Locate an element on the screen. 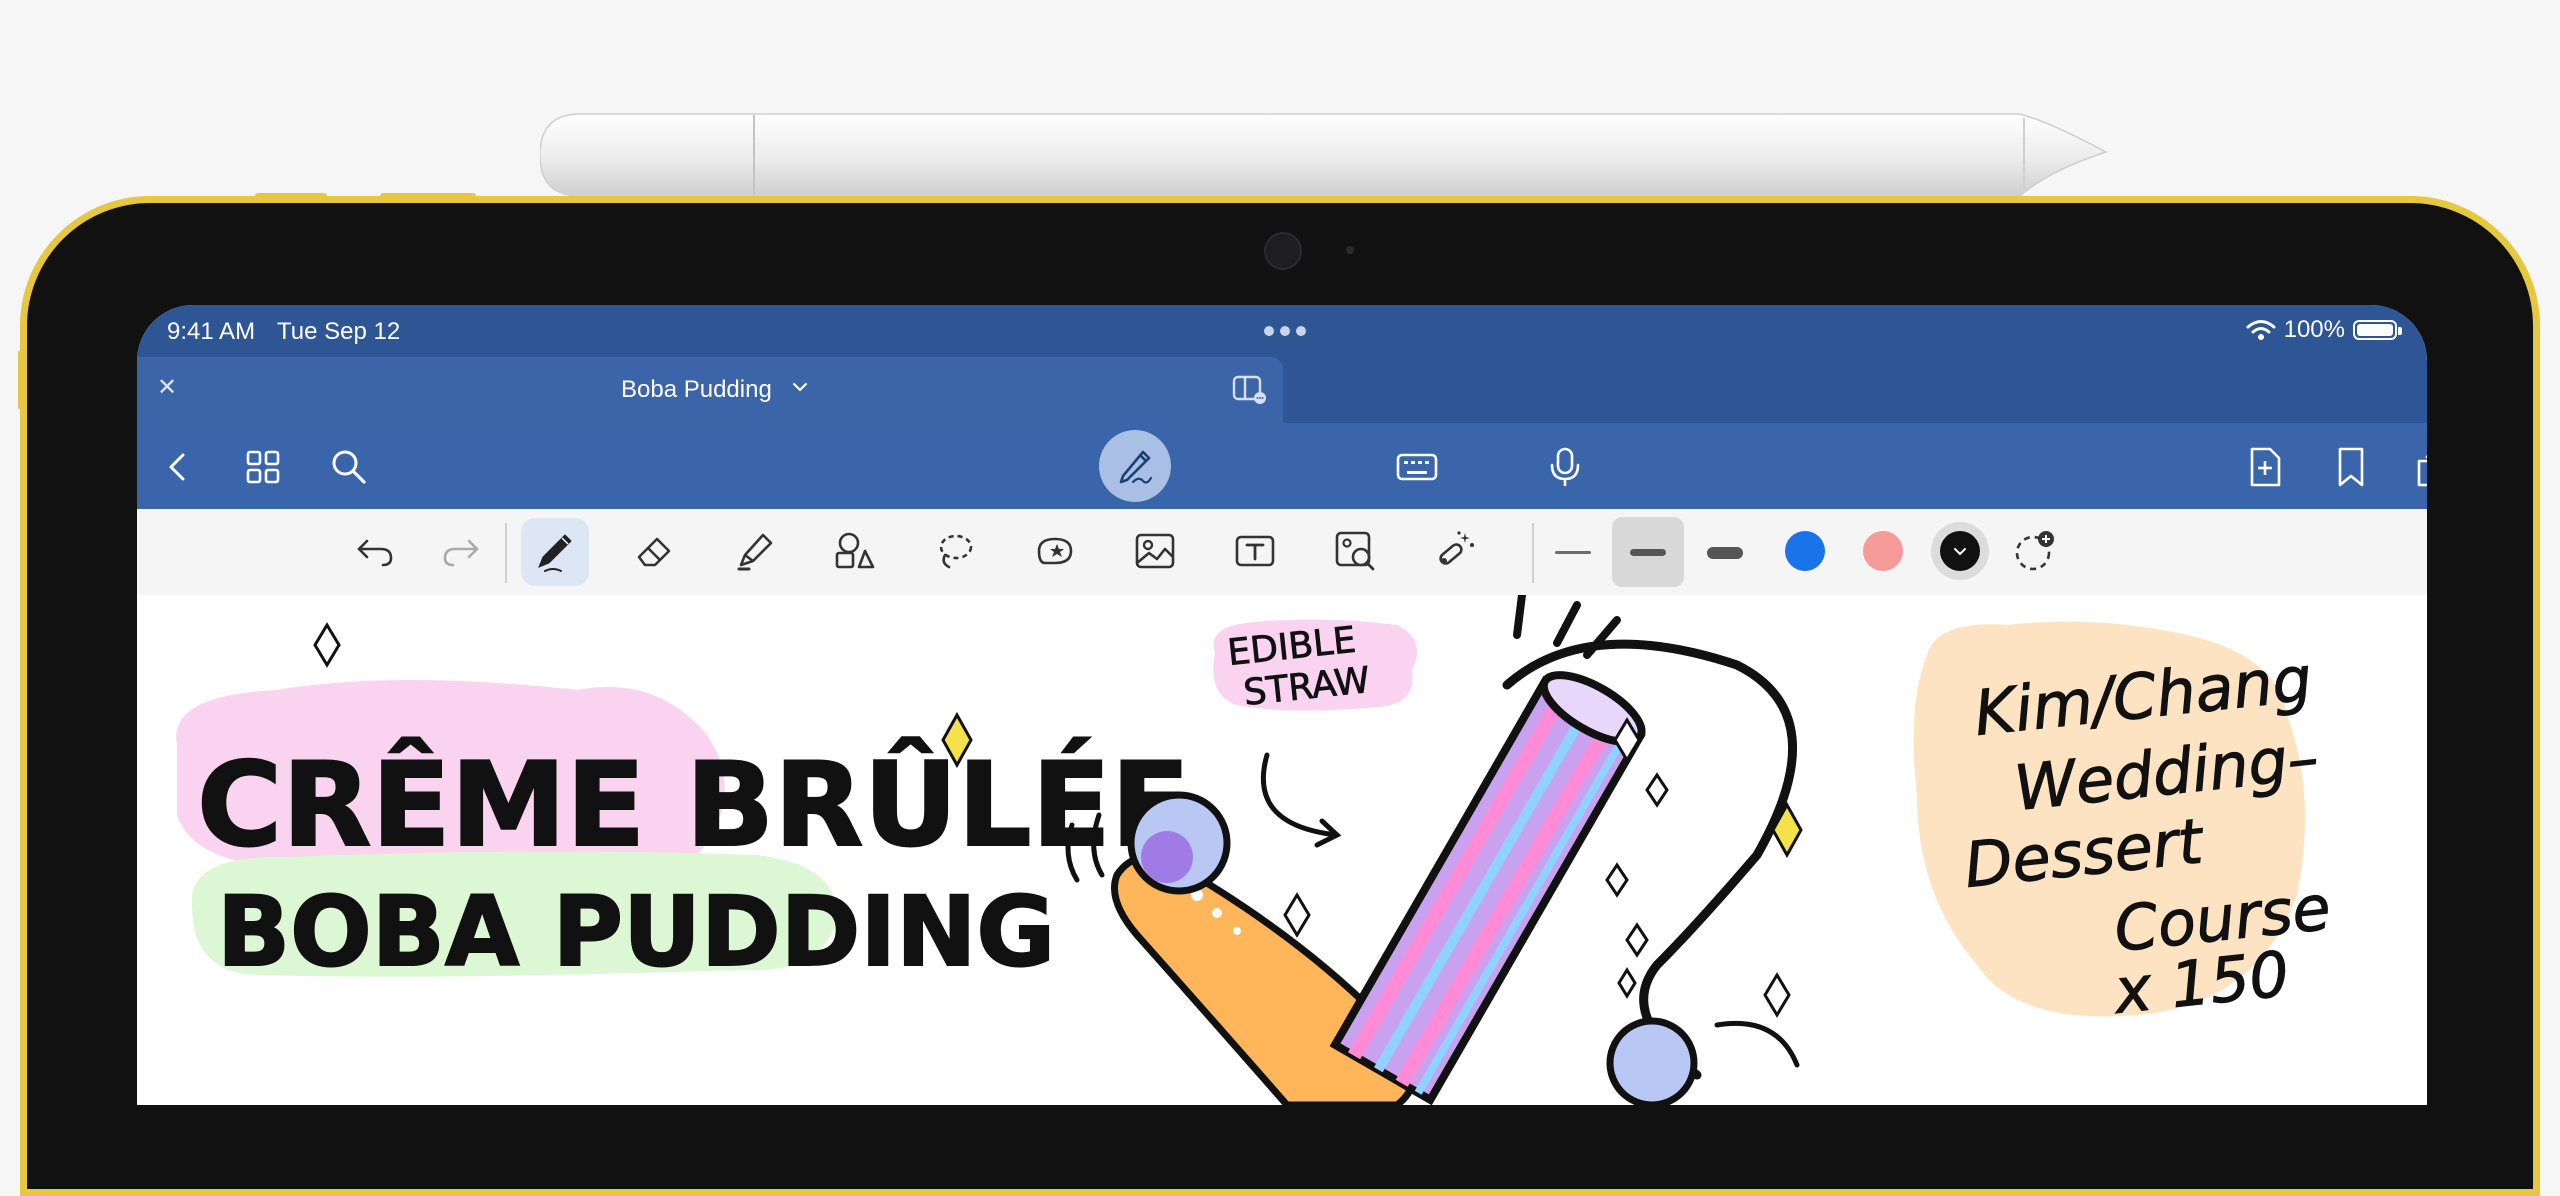 The image size is (2560, 1196). split-view-icon is located at coordinates (1249, 389).